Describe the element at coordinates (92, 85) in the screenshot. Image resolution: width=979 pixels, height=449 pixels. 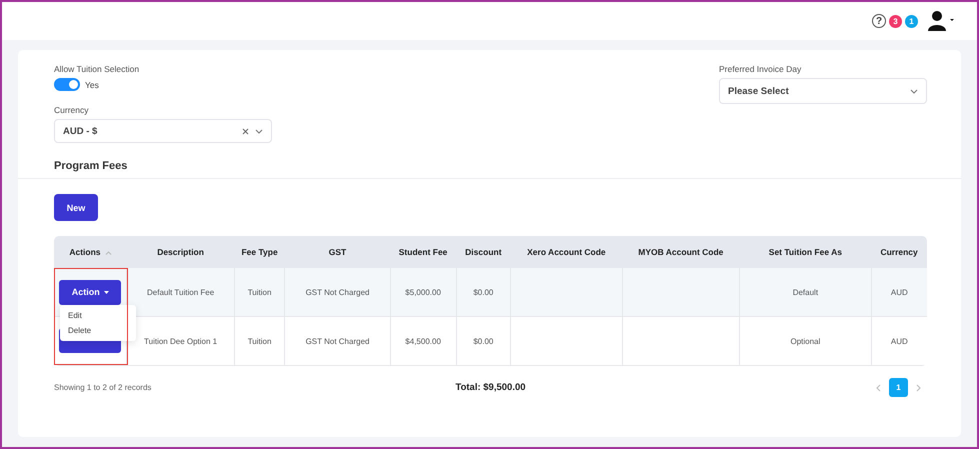
I see `toggle-label: Yes` at that location.